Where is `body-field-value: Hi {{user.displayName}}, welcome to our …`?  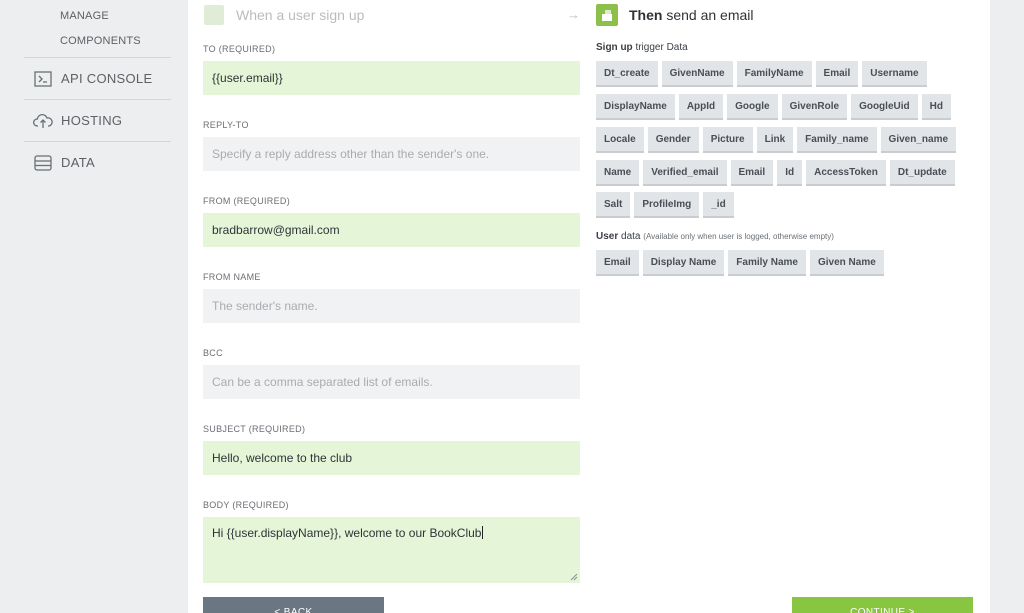 body-field-value: Hi {{user.displayName}}, welcome to our … is located at coordinates (347, 533).